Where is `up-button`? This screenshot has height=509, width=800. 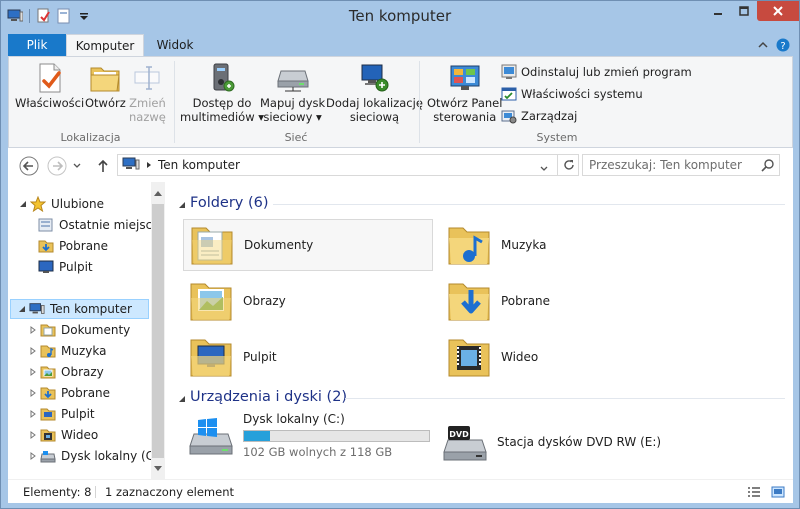
up-button is located at coordinates (103, 166).